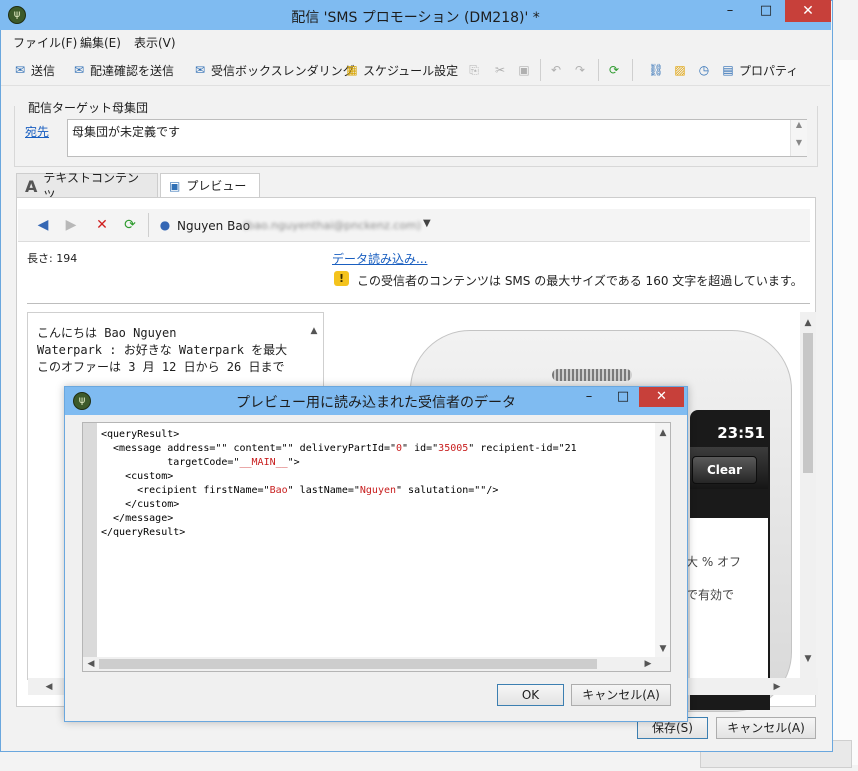 This screenshot has height=771, width=858. What do you see at coordinates (730, 11) in the screenshot?
I see `minimize-button: –` at bounding box center [730, 11].